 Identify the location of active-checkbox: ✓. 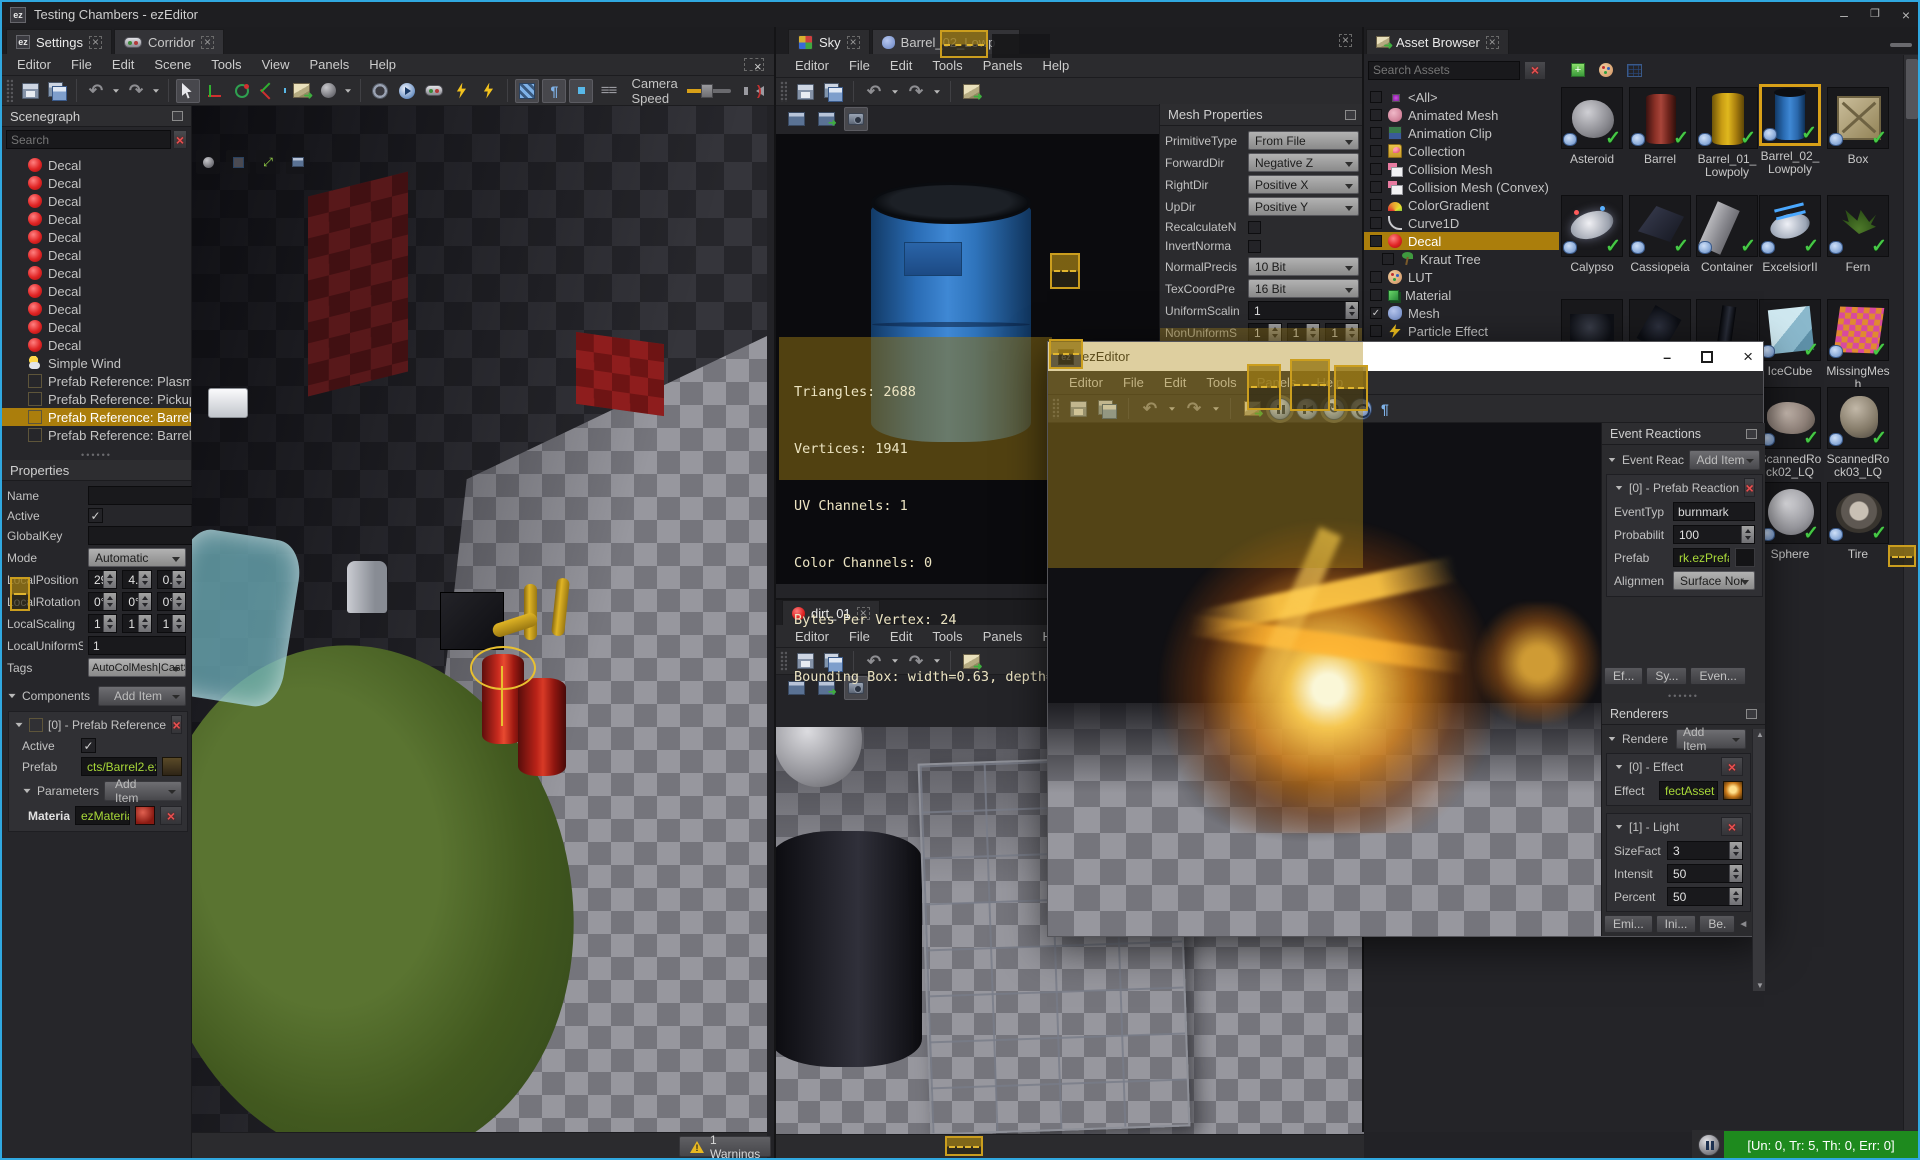
(95, 515).